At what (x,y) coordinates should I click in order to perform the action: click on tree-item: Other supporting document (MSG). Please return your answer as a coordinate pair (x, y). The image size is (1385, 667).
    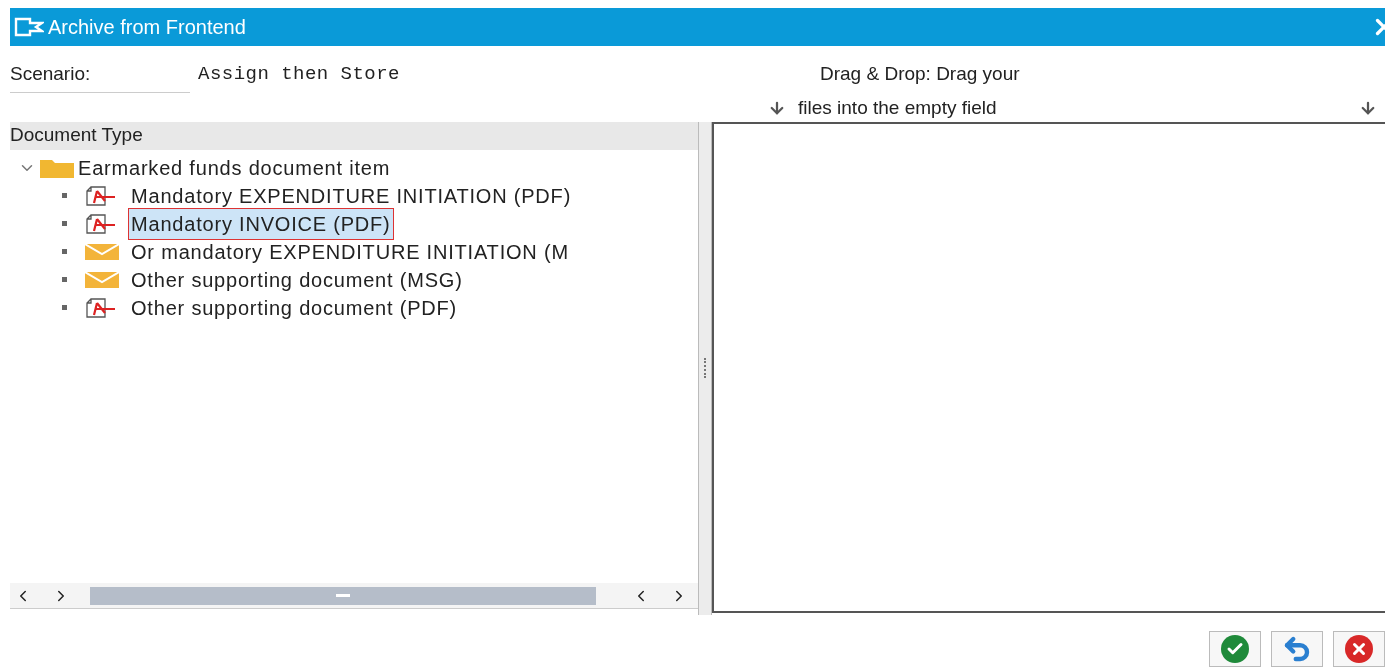
    Looking at the image, I should click on (297, 279).